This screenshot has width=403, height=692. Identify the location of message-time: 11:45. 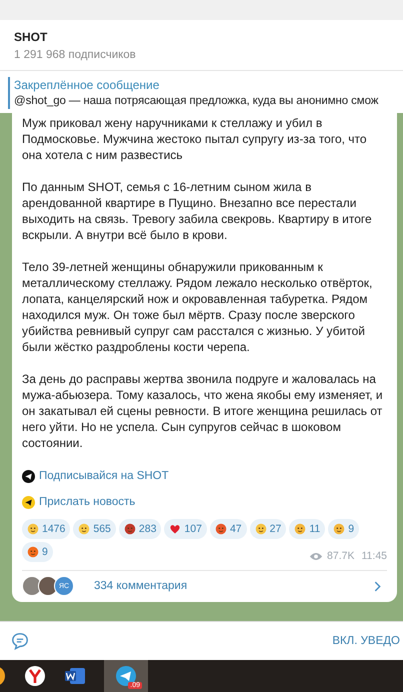
(374, 556).